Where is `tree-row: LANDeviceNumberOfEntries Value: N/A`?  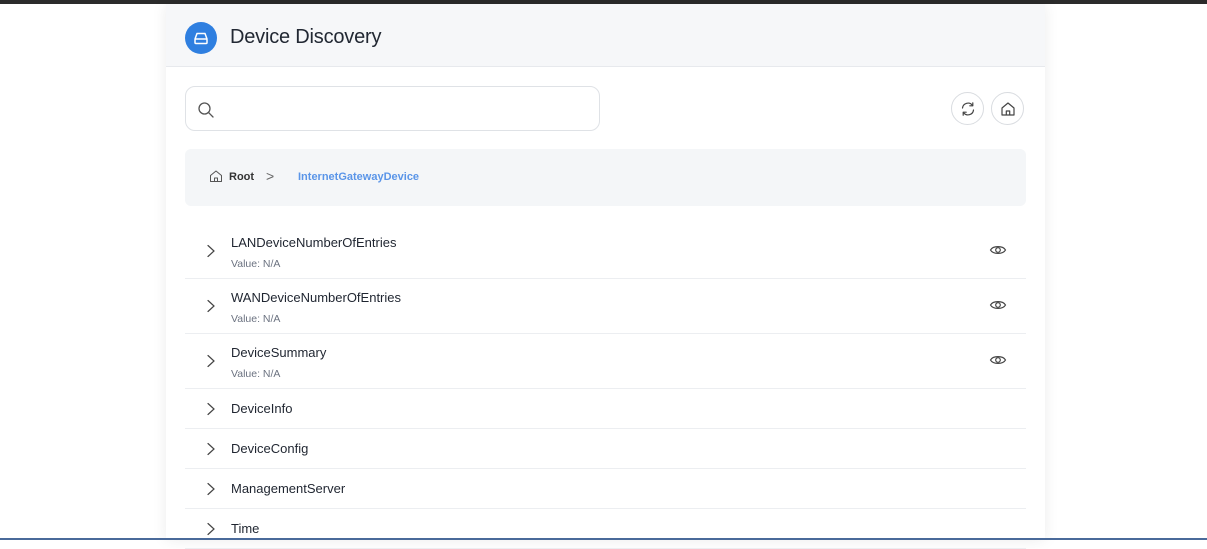 tree-row: LANDeviceNumberOfEntries Value: N/A is located at coordinates (605, 251).